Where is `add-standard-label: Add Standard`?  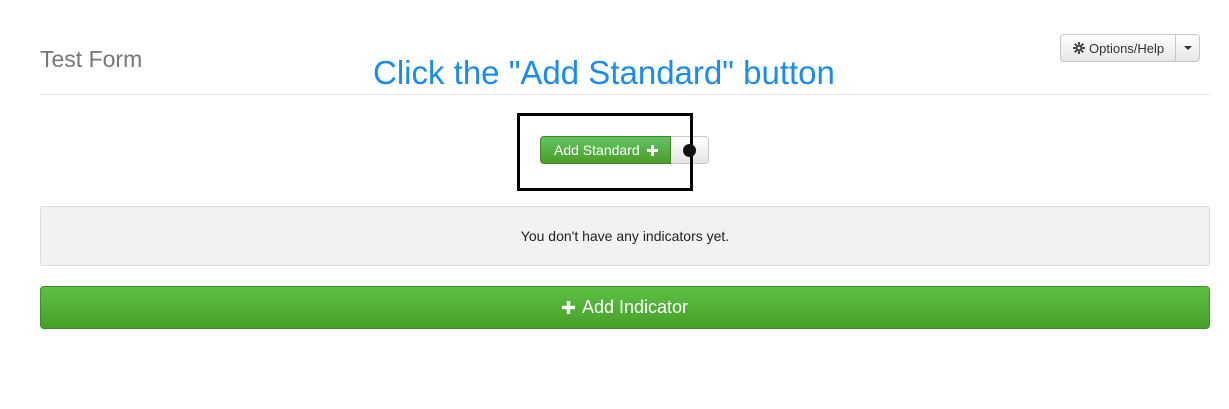
add-standard-label: Add Standard is located at coordinates (597, 150).